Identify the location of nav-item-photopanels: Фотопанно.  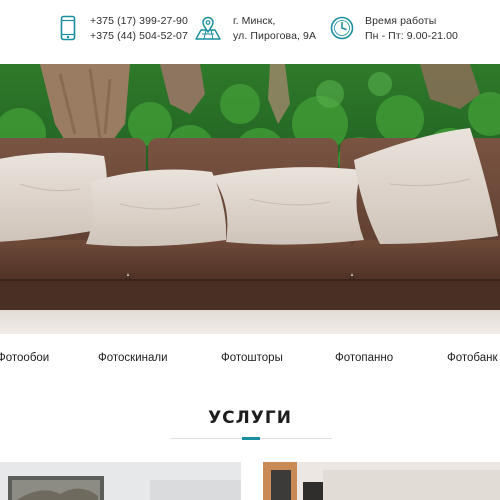
(364, 358).